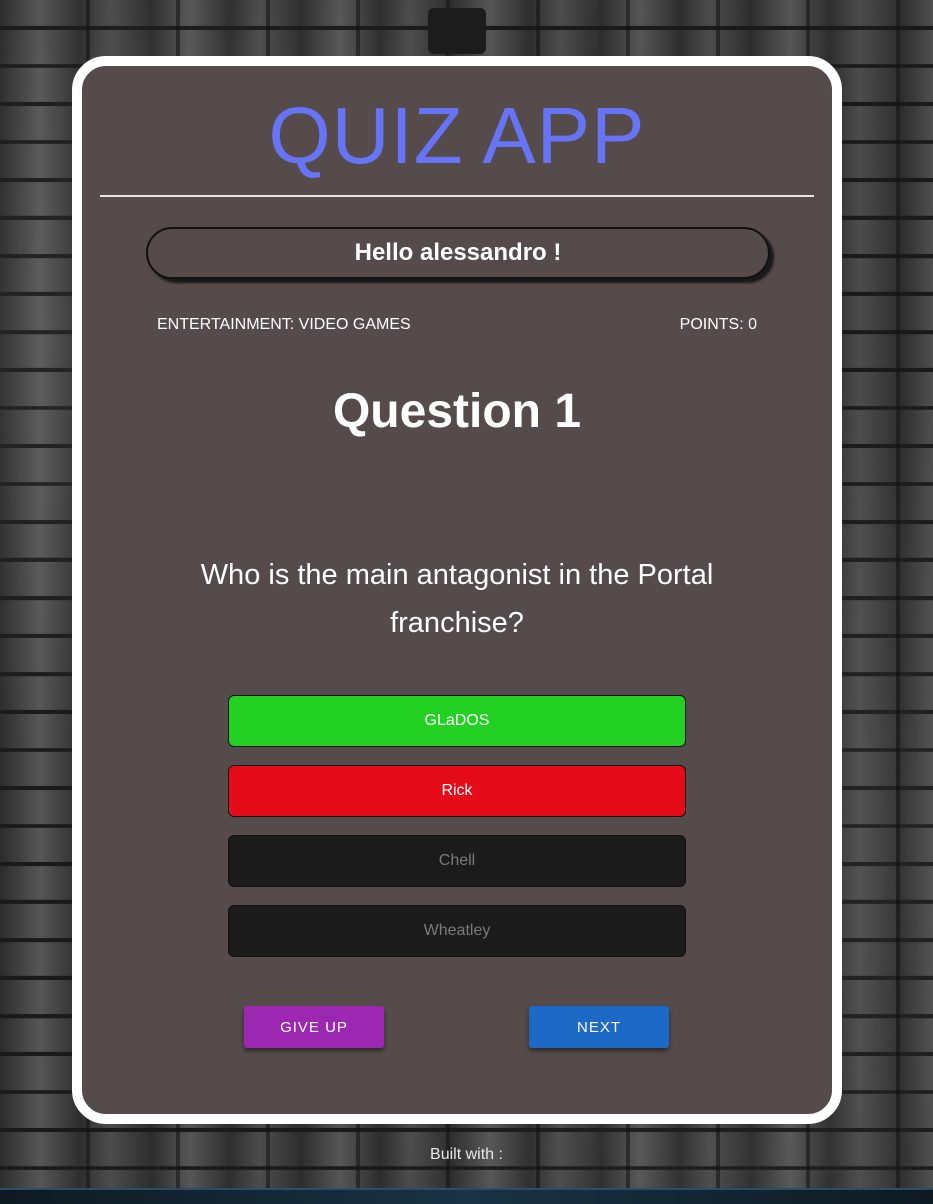 Image resolution: width=933 pixels, height=1204 pixels. I want to click on moon-icon, so click(456, 31).